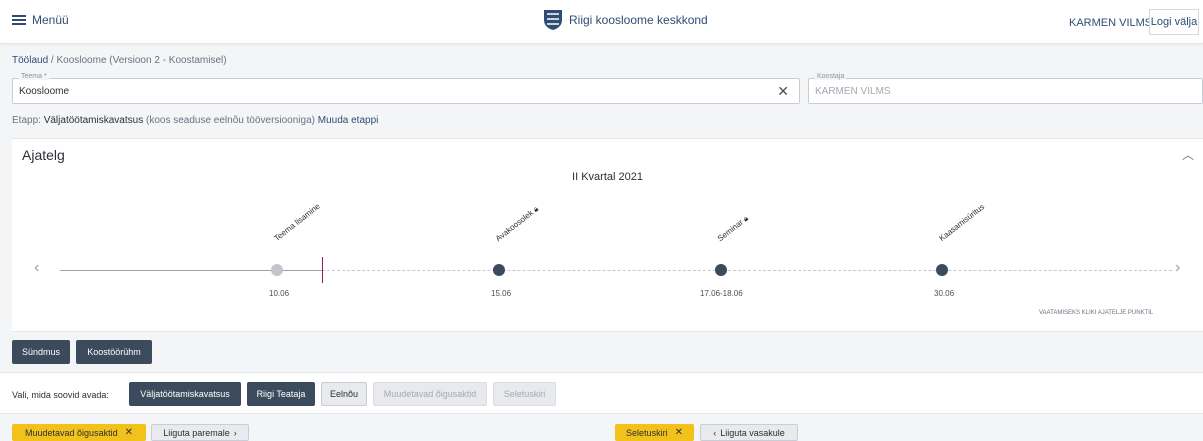 Image resolution: width=1203 pixels, height=441 pixels. I want to click on open-vtk-button: Väljatöötamiskavatsus, so click(185, 394).